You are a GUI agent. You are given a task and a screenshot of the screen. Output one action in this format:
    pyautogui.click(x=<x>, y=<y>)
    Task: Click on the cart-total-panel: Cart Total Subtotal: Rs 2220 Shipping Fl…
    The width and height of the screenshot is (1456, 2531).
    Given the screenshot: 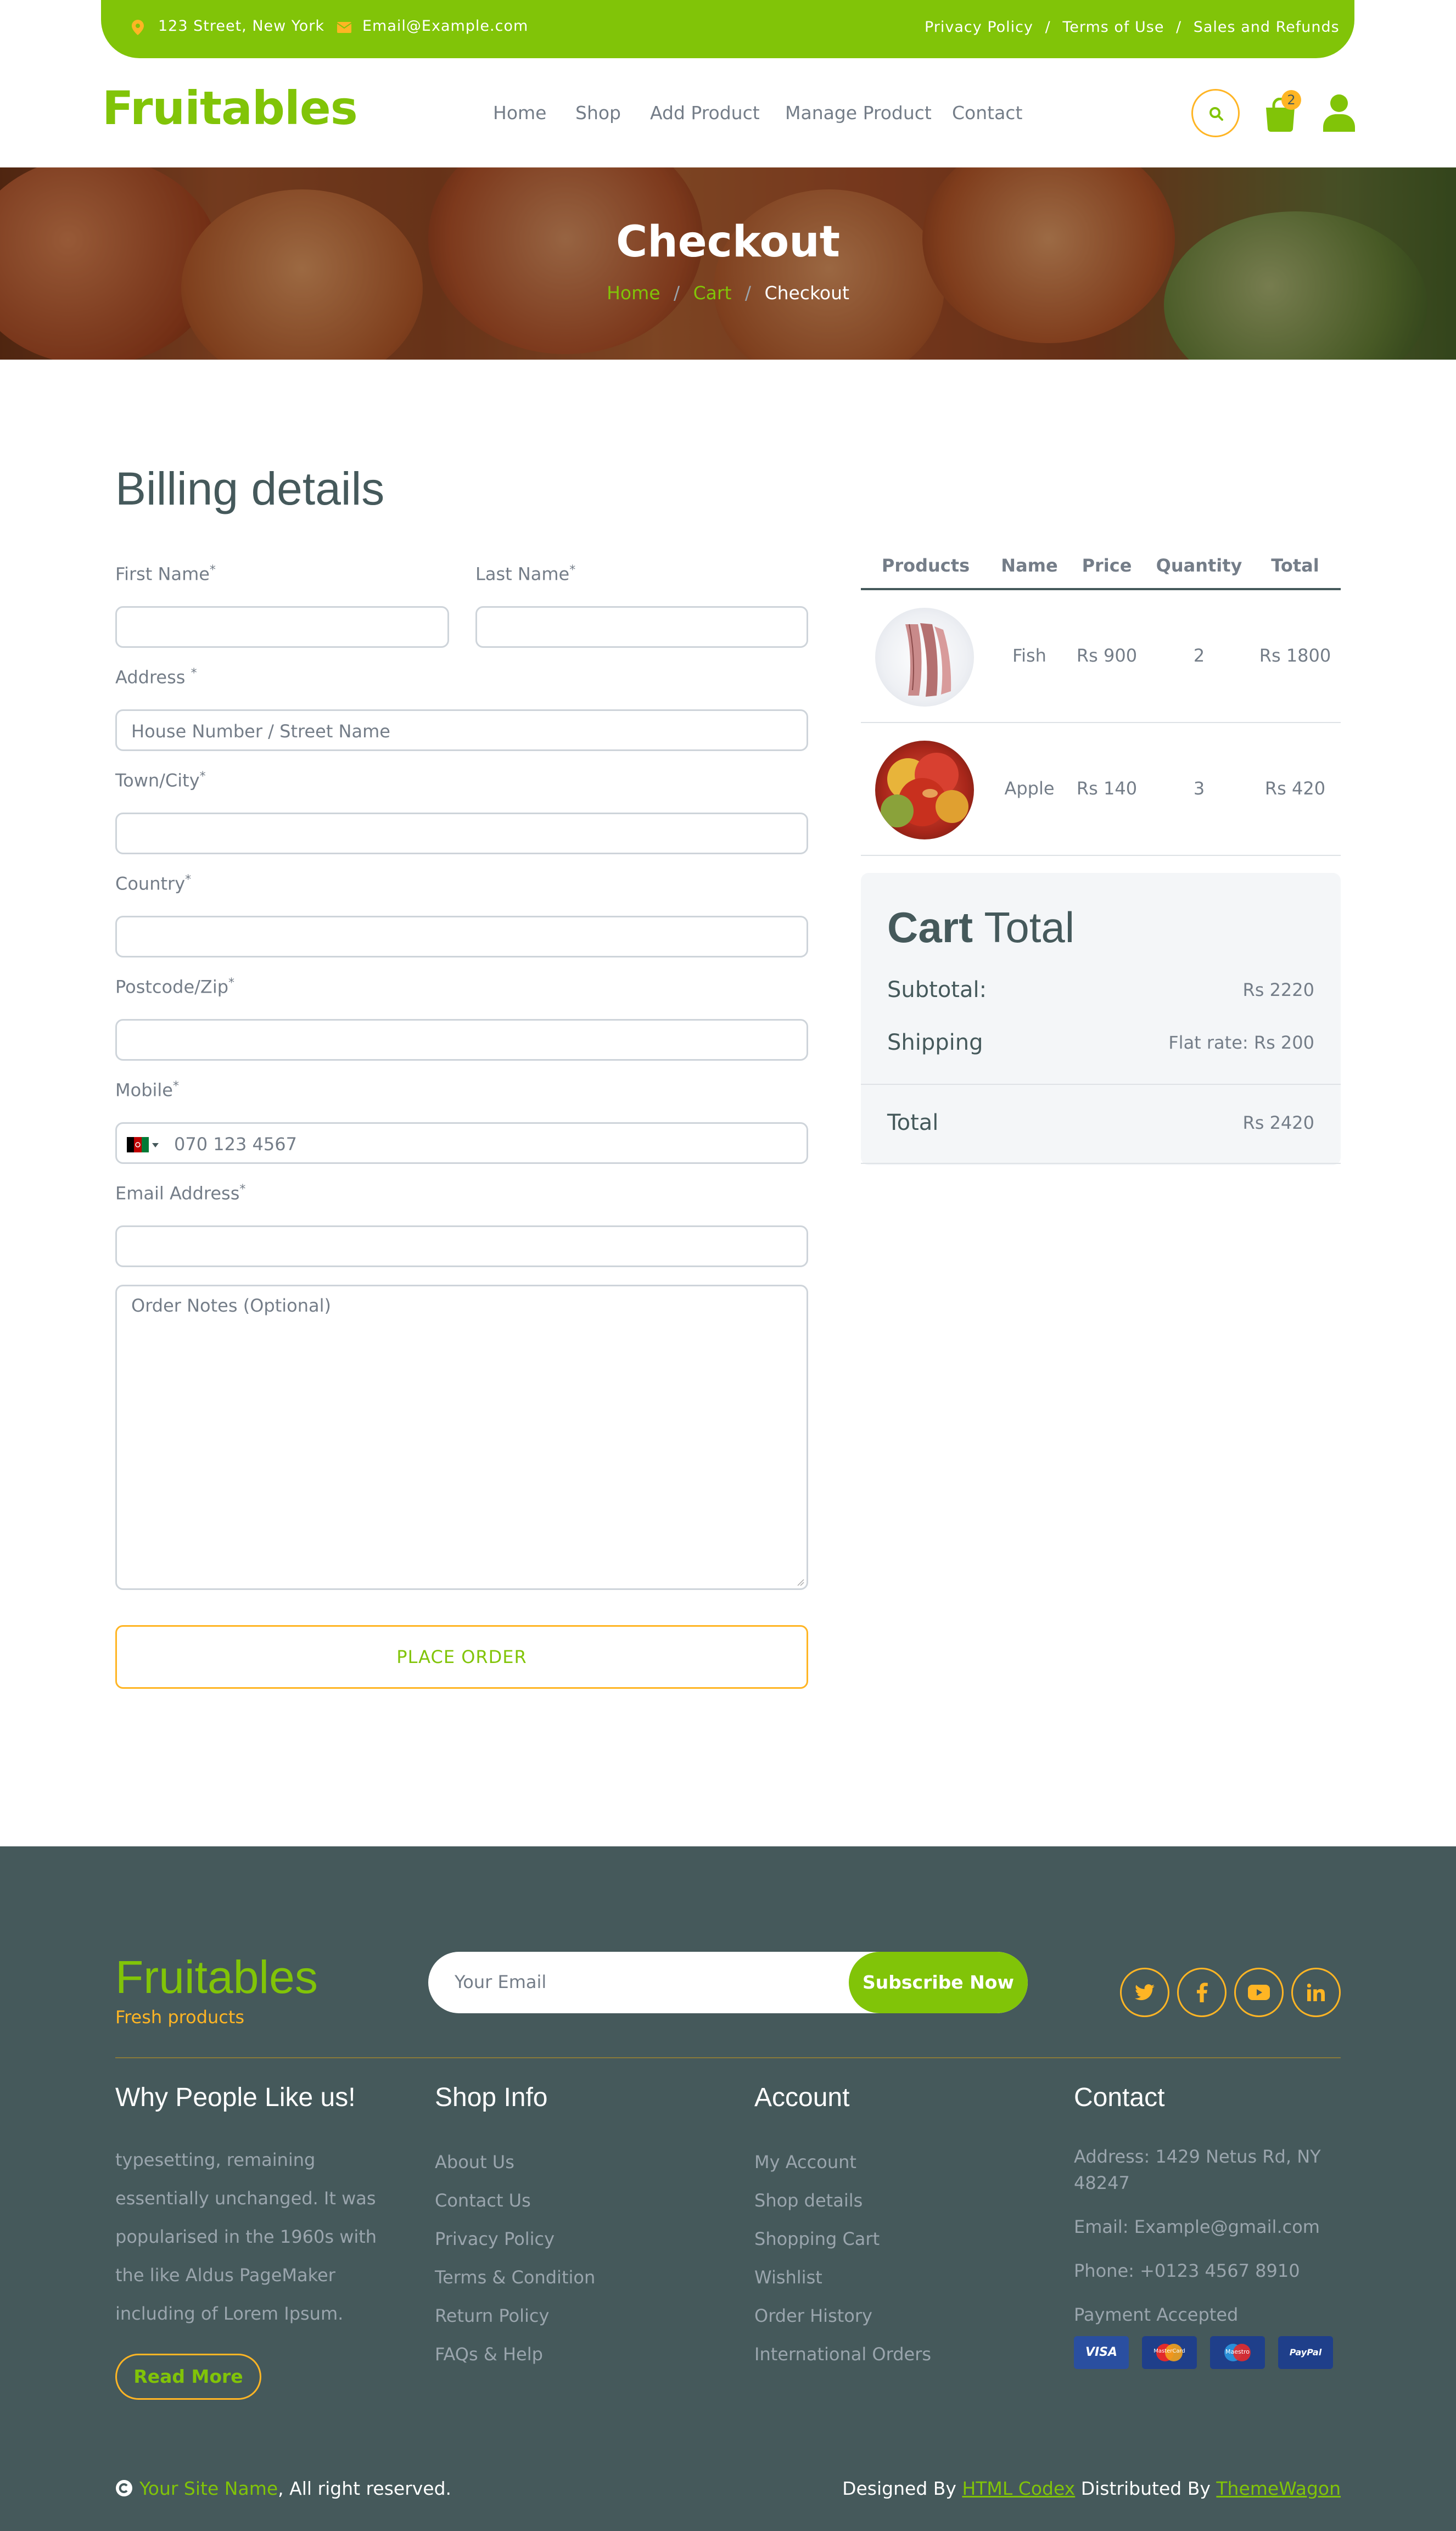 What is the action you would take?
    pyautogui.click(x=1101, y=1019)
    